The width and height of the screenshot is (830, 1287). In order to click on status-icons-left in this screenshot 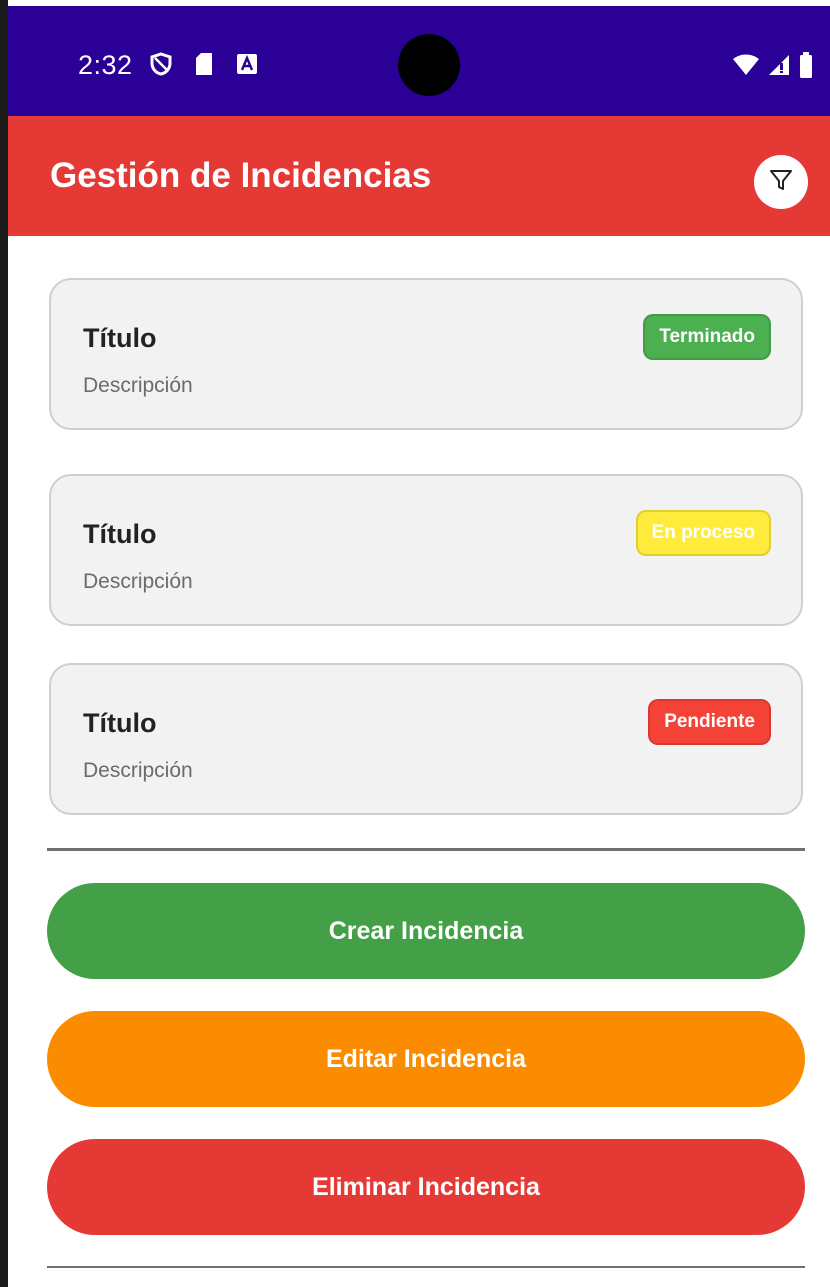, I will do `click(204, 66)`.